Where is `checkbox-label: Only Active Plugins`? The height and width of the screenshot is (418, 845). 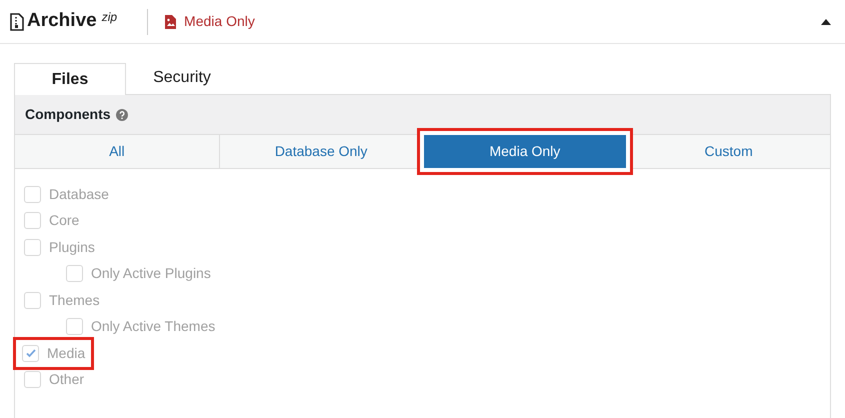
checkbox-label: Only Active Plugins is located at coordinates (151, 274).